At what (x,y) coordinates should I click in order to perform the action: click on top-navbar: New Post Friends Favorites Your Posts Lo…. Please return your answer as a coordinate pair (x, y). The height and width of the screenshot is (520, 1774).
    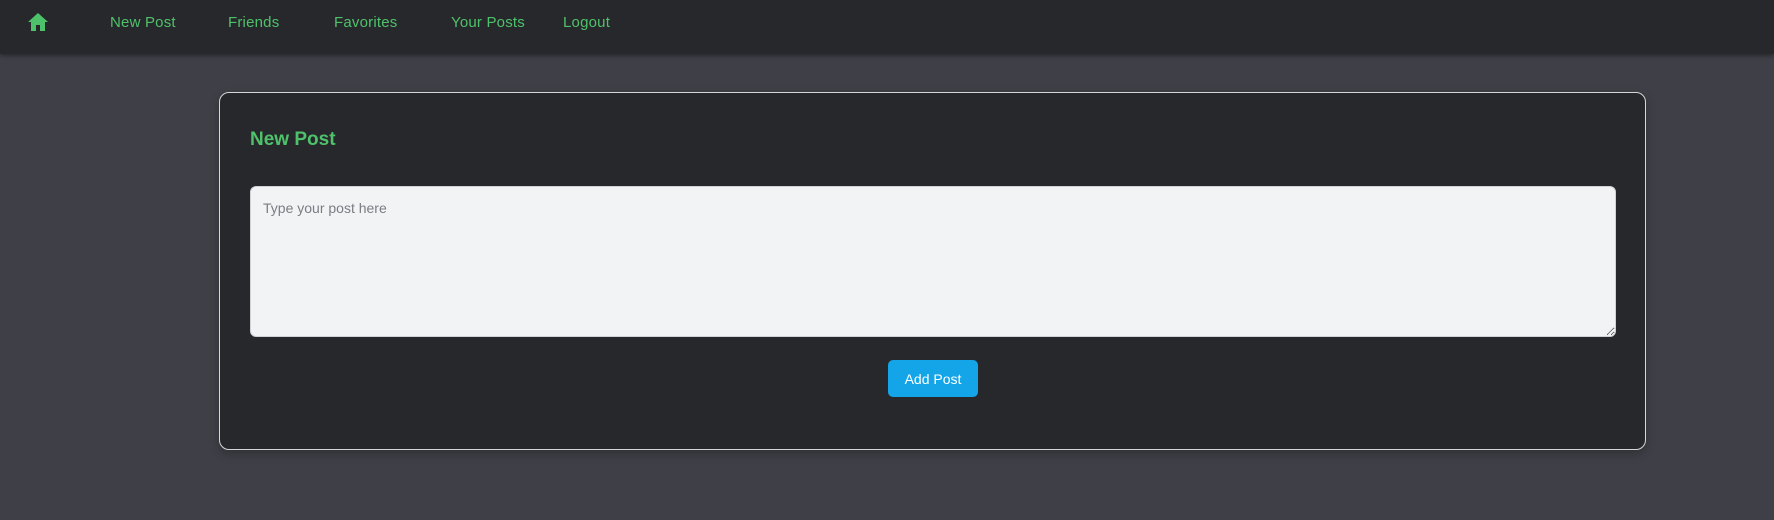
    Looking at the image, I should click on (887, 27).